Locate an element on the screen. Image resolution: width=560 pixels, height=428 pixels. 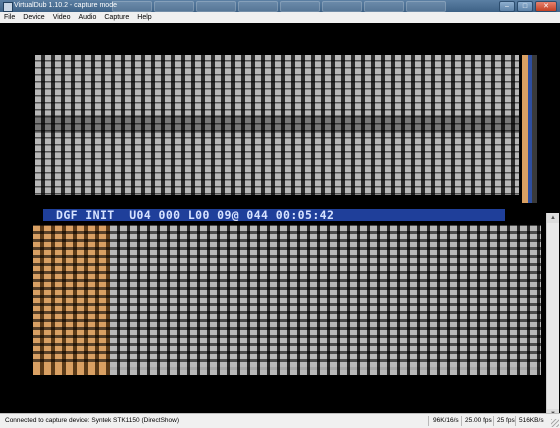
taskbar-preview is located at coordinates (279, 6).